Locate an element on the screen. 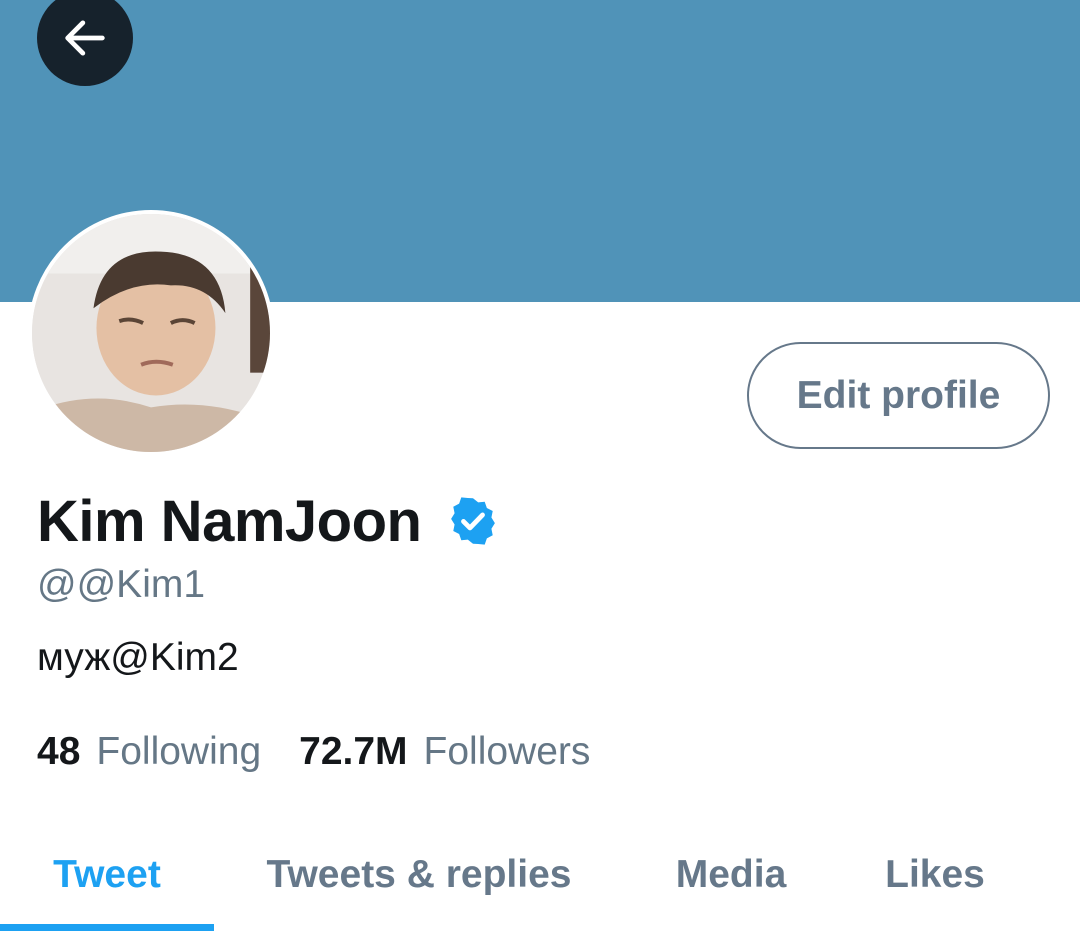 The height and width of the screenshot is (952, 1080). name-row: Kim NamJoon is located at coordinates (268, 521).